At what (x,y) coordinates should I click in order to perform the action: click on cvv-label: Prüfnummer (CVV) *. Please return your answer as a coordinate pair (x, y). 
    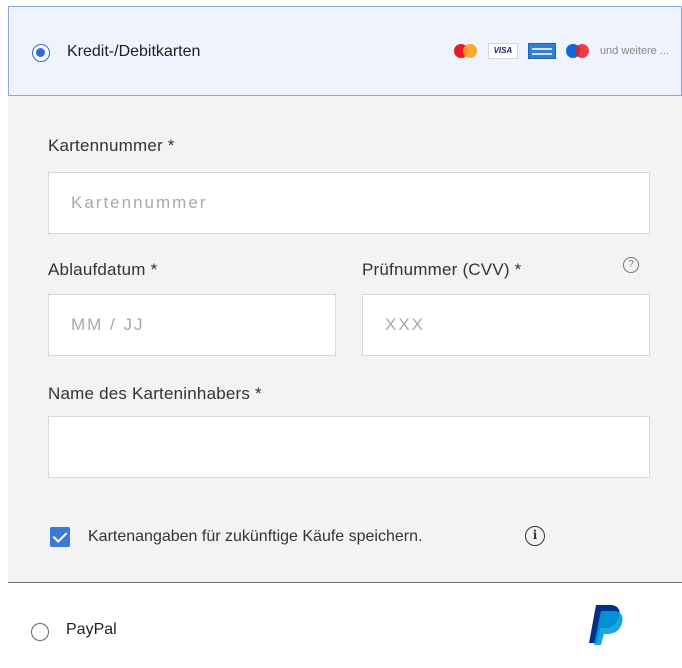
    Looking at the image, I should click on (442, 269).